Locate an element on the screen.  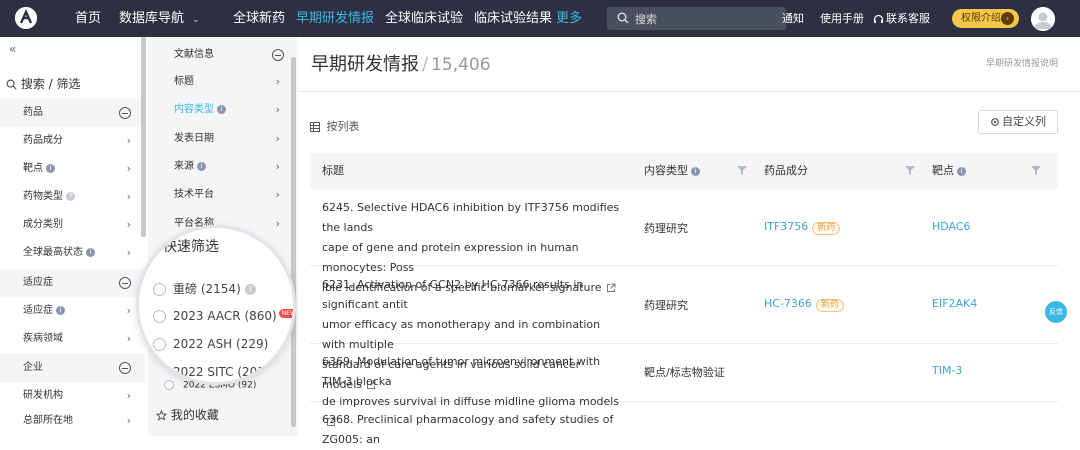
filter-hq-location: 总部所在地 › is located at coordinates (72, 421).